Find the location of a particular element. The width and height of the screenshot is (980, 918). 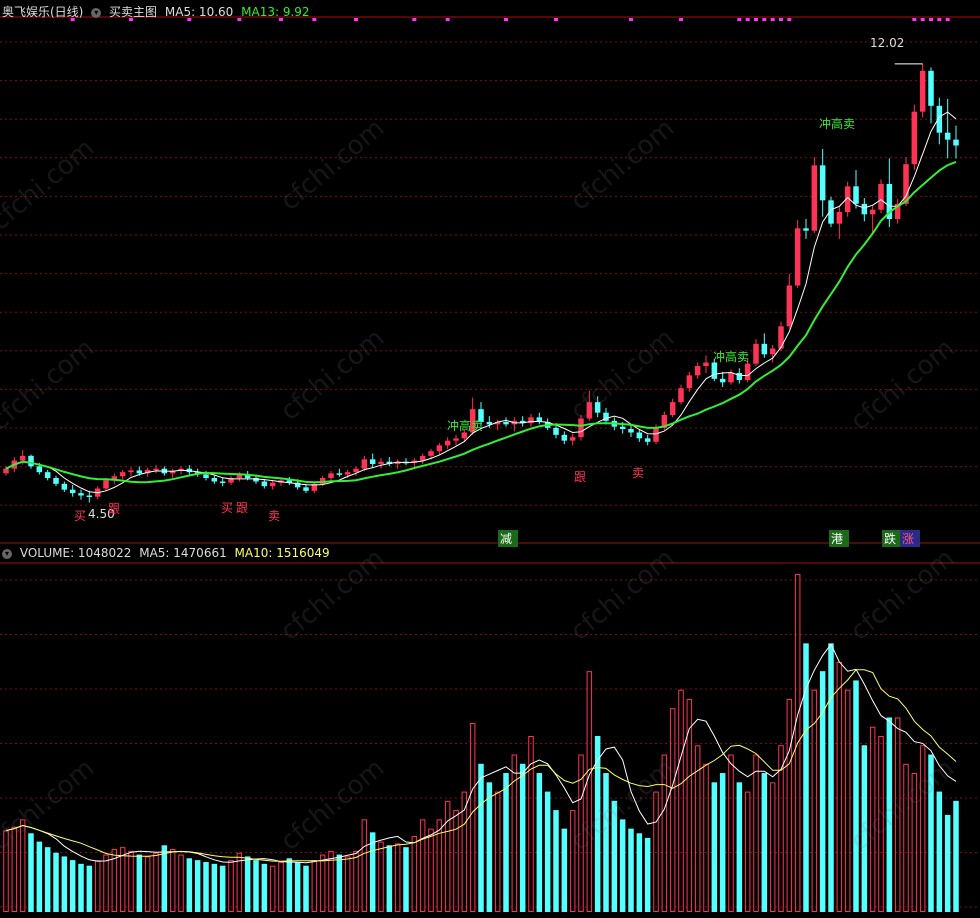

tag-fall: 跌 is located at coordinates (892, 538).